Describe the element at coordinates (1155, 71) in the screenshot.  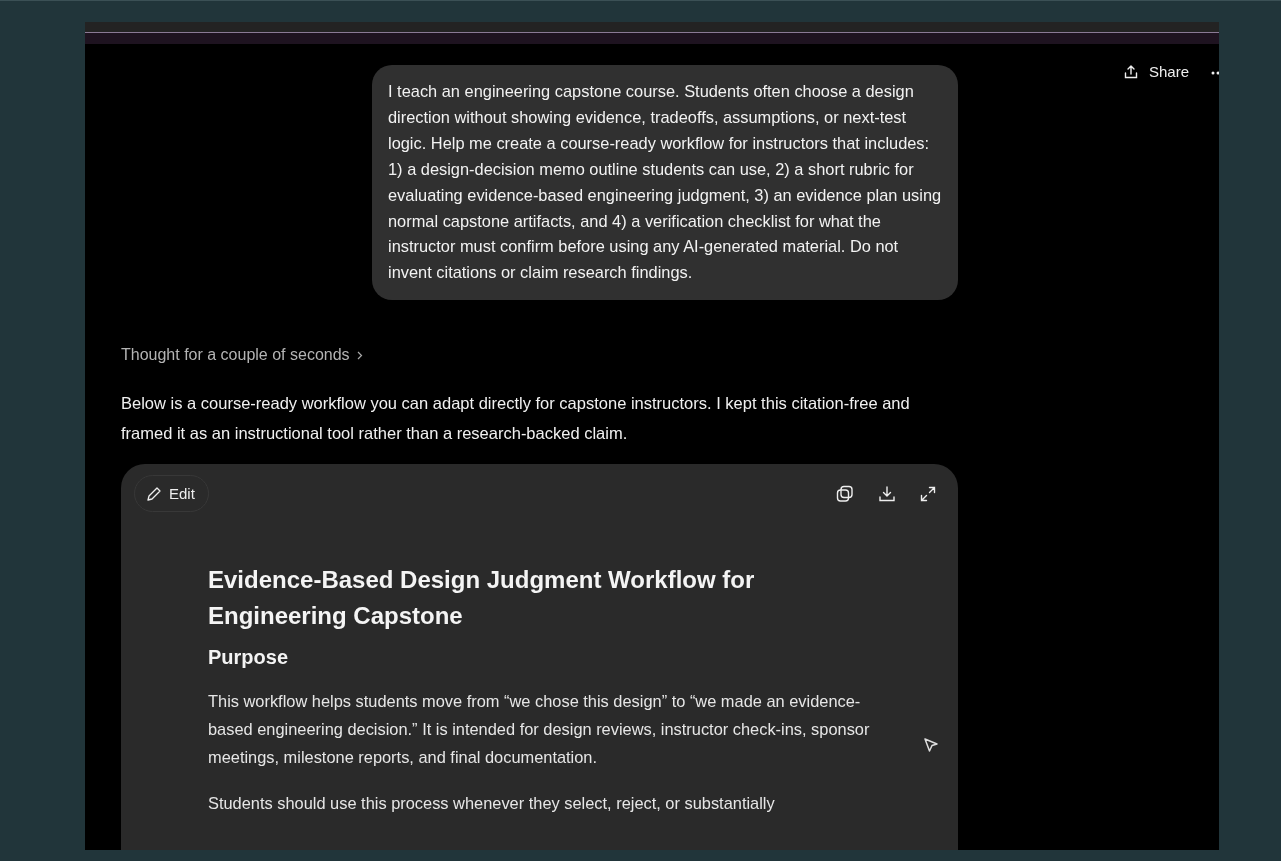
I see `share-button: Share` at that location.